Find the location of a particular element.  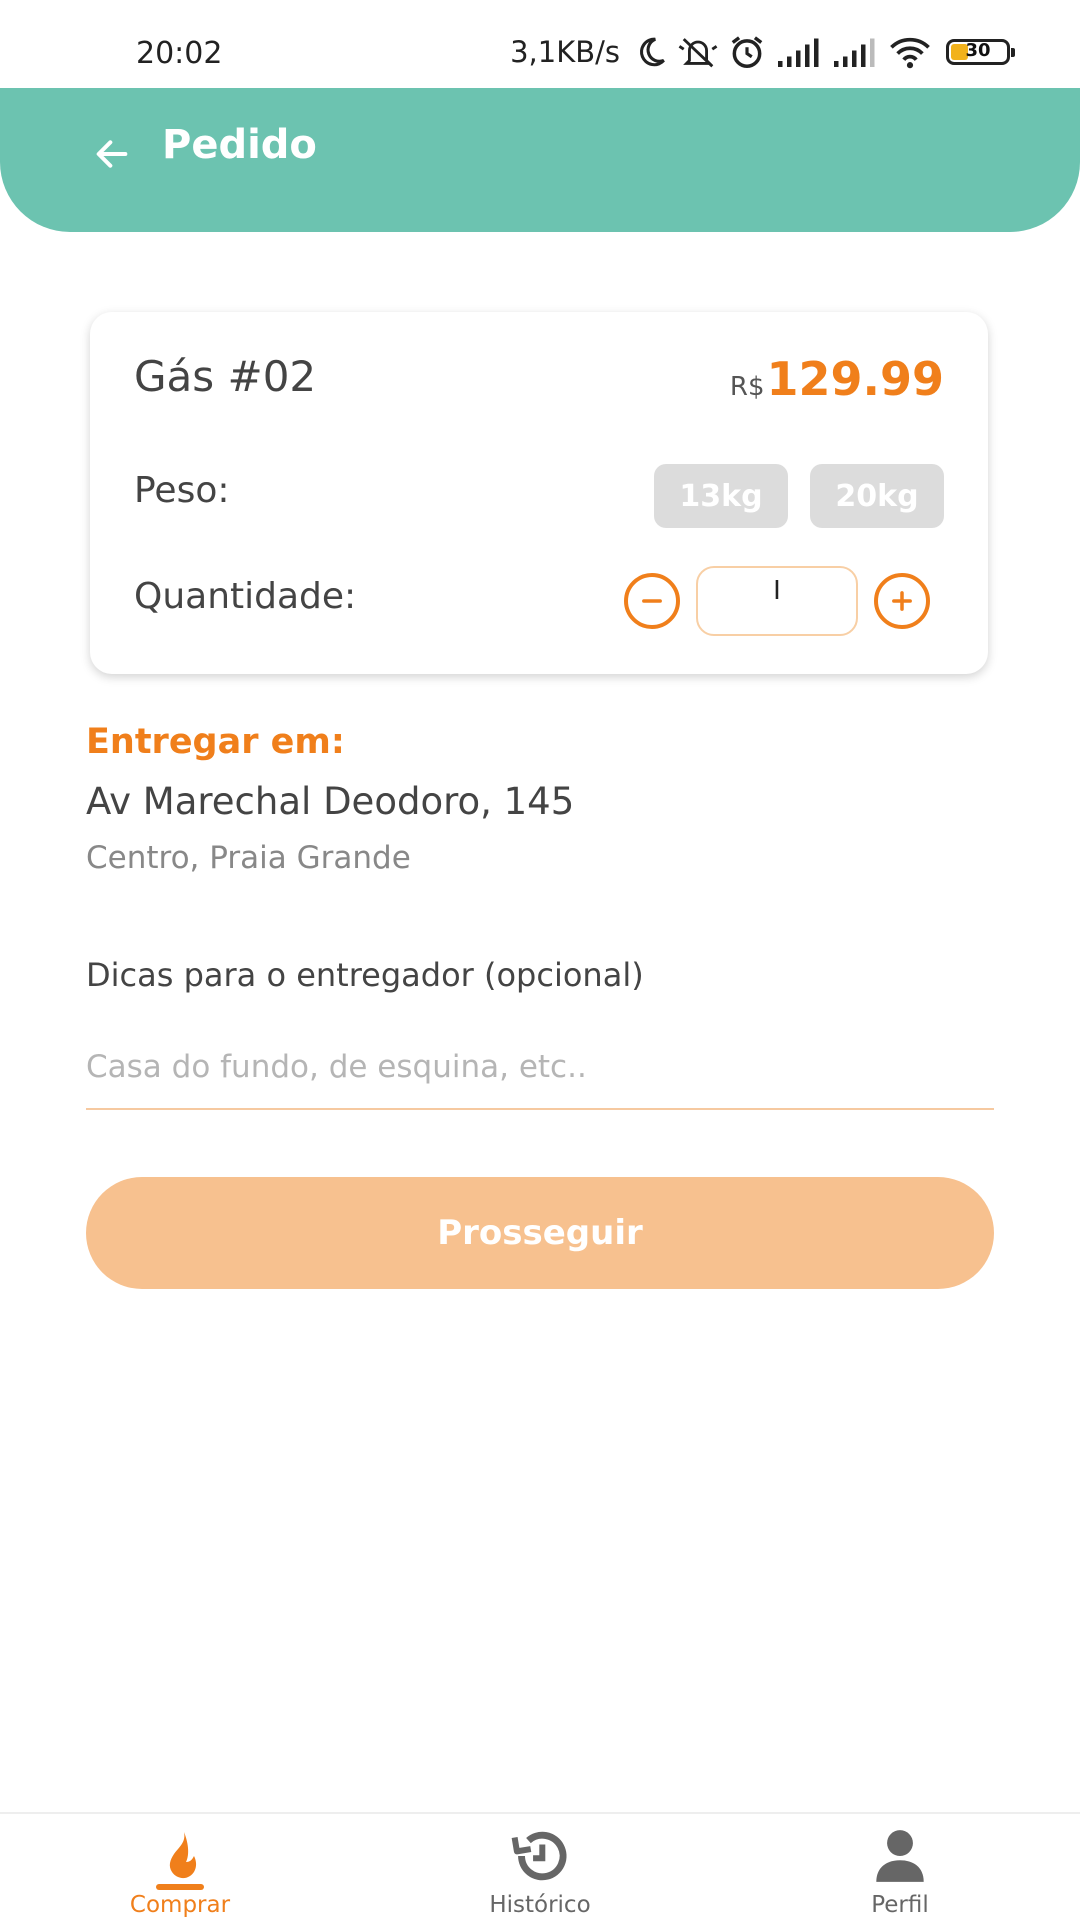

plus-icon is located at coordinates (902, 601).